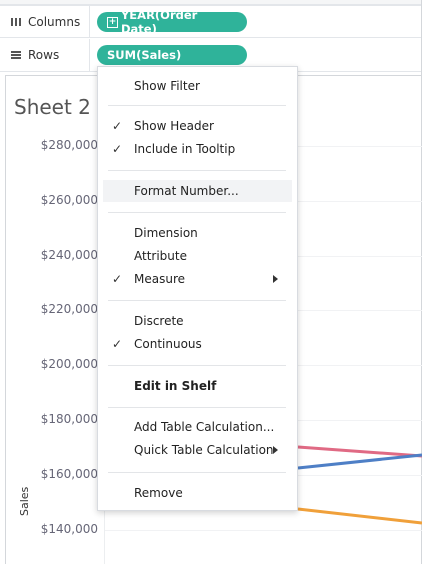  I want to click on menu-item-discrete: Discrete, so click(197, 321).